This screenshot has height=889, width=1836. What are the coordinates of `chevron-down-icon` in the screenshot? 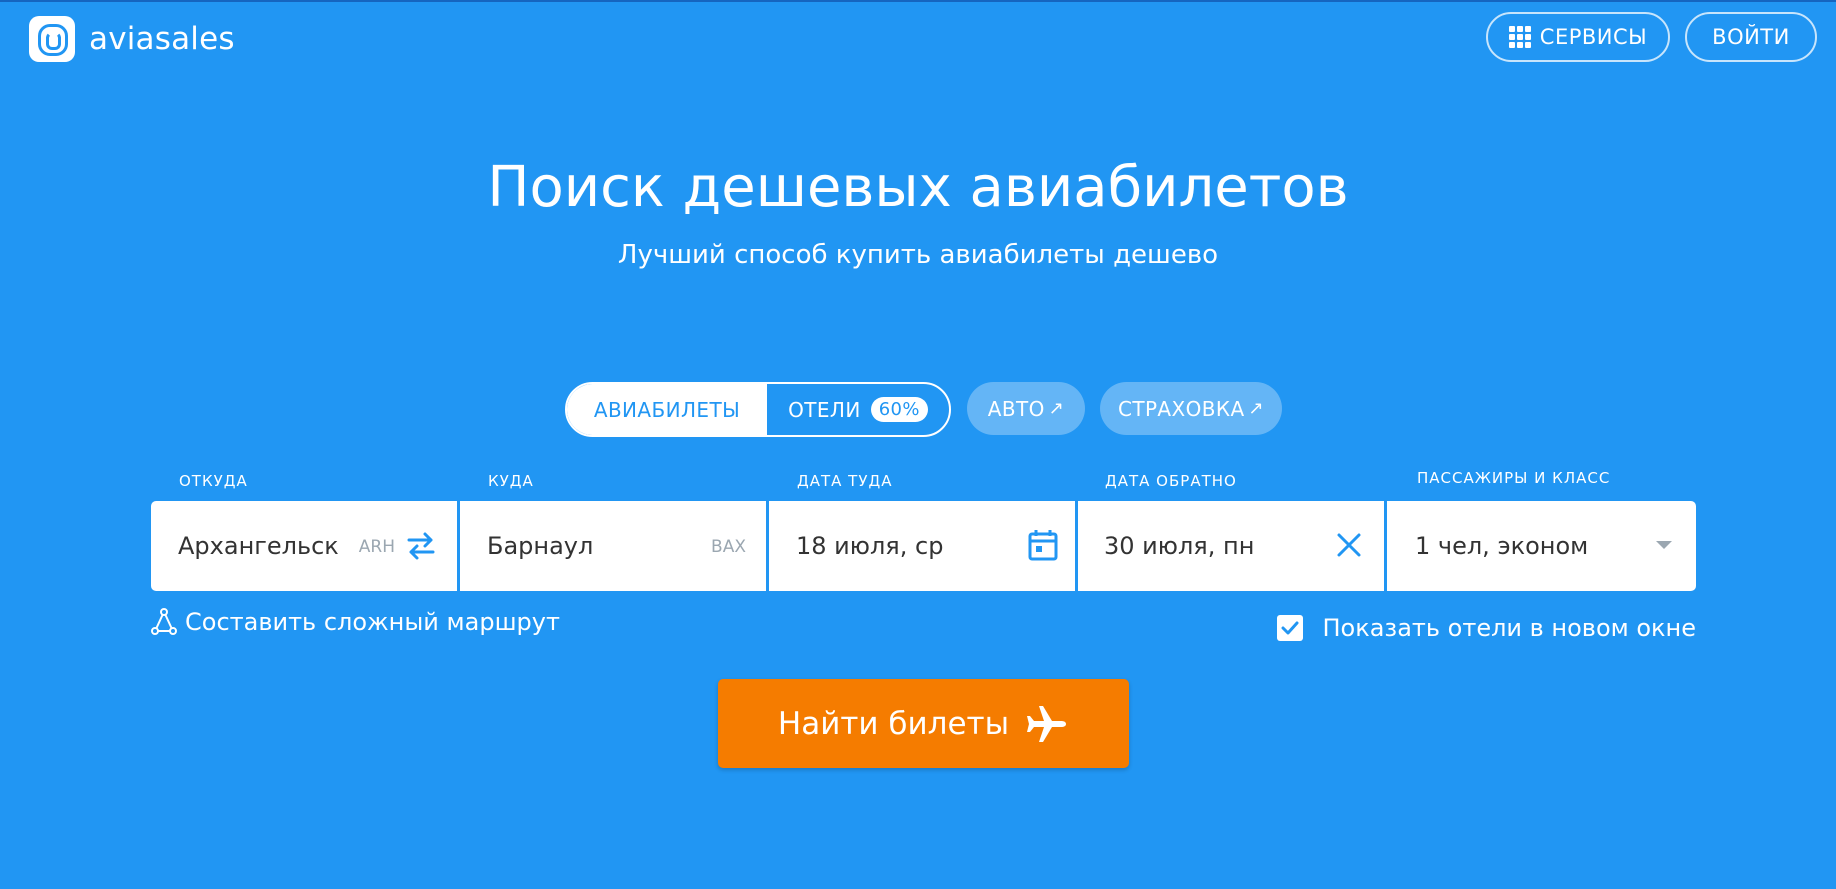 It's located at (1664, 545).